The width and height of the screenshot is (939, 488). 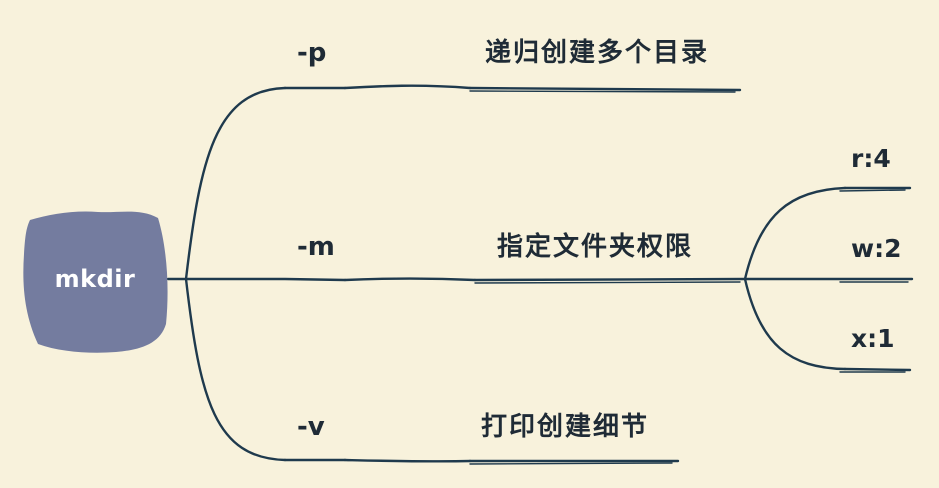 What do you see at coordinates (597, 53) in the screenshot?
I see `option-p-description: 递归创建多个目录` at bounding box center [597, 53].